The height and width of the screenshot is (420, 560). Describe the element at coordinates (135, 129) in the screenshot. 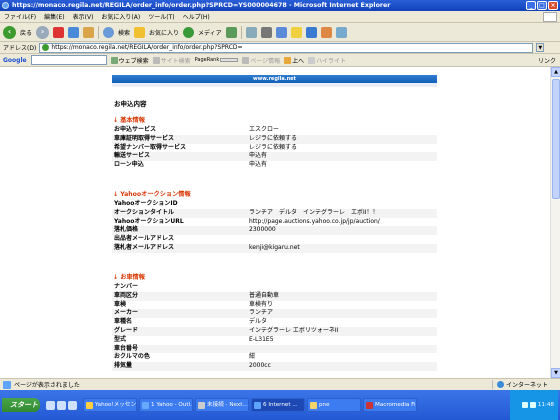

I see `row-label: お申込サービス` at that location.